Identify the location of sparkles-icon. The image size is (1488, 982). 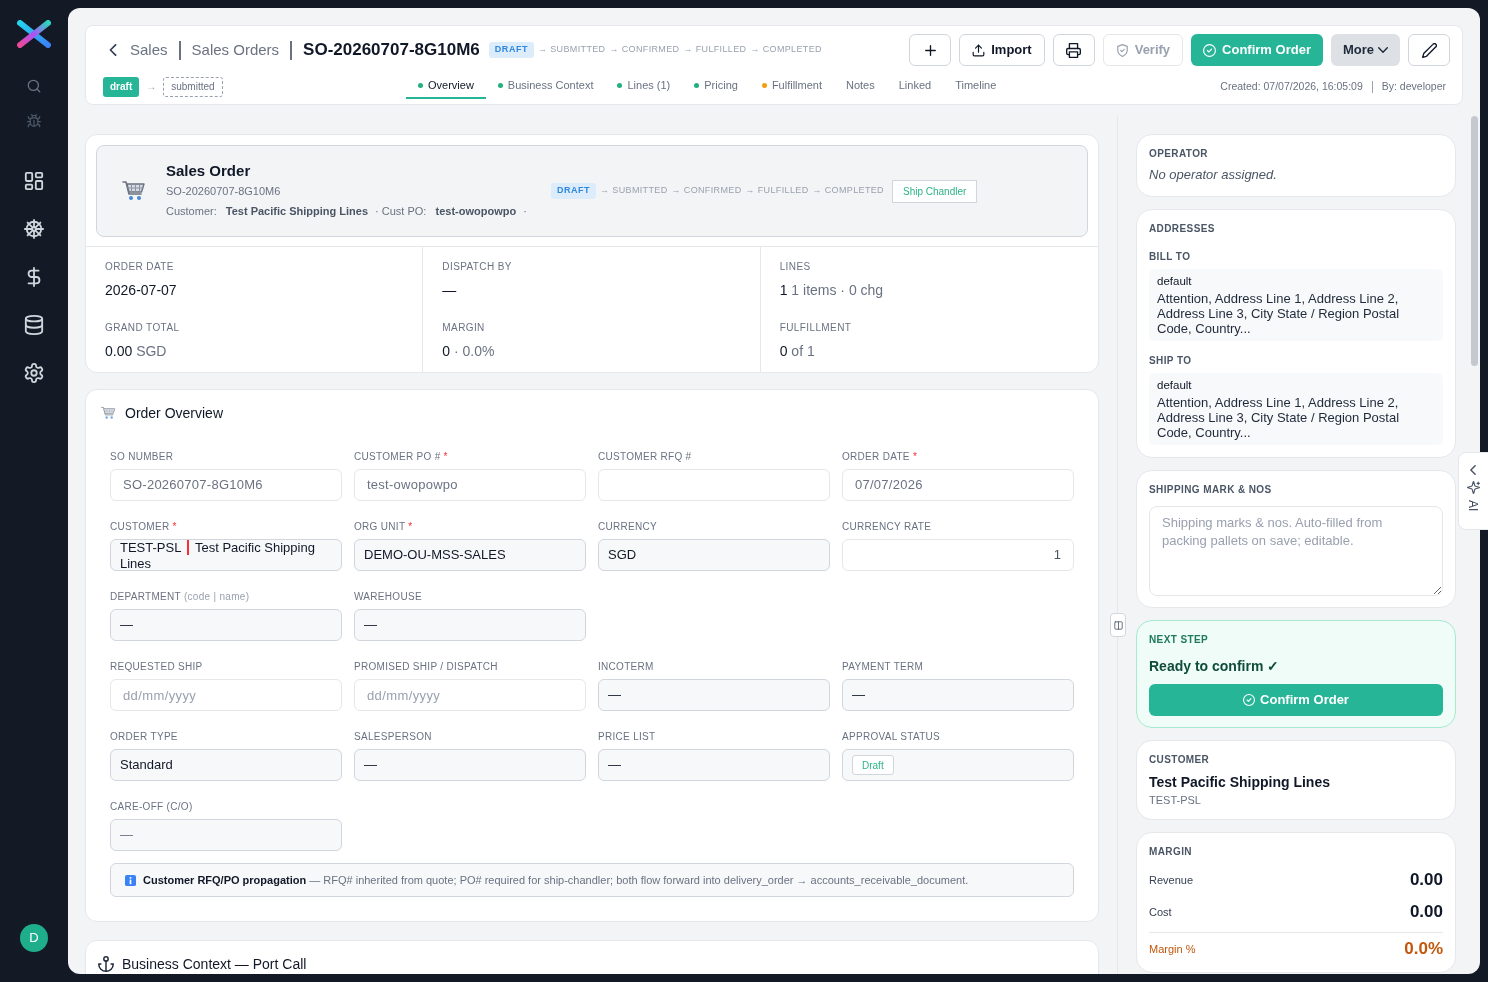
(1473, 487).